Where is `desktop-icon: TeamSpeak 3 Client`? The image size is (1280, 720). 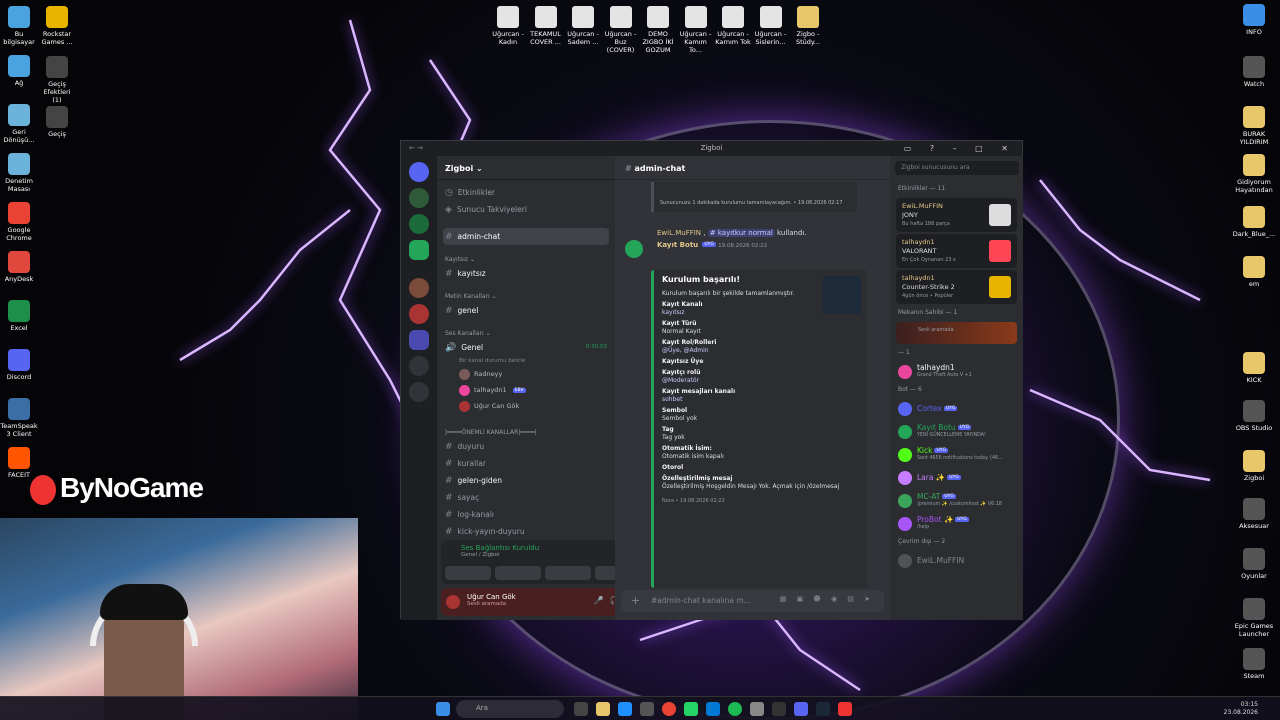 desktop-icon: TeamSpeak 3 Client is located at coordinates (19, 418).